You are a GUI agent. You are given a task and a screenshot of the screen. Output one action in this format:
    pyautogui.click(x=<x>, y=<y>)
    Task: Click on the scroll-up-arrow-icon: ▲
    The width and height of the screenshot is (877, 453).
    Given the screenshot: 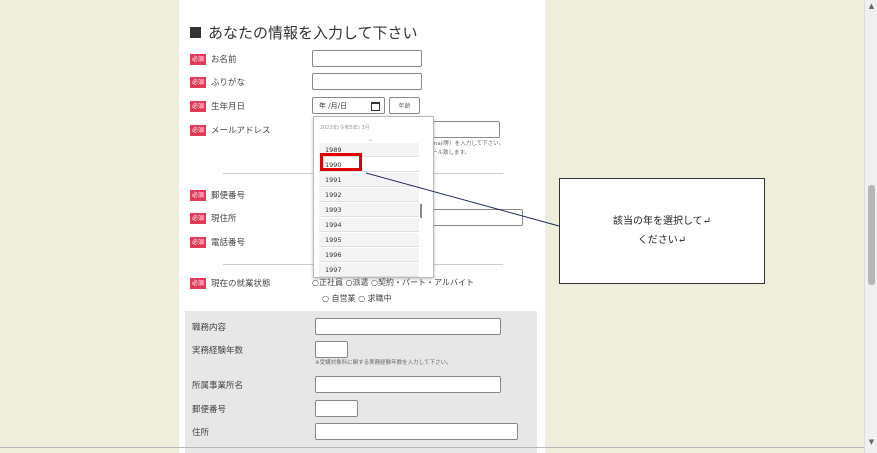 What is the action you would take?
    pyautogui.click(x=871, y=6)
    